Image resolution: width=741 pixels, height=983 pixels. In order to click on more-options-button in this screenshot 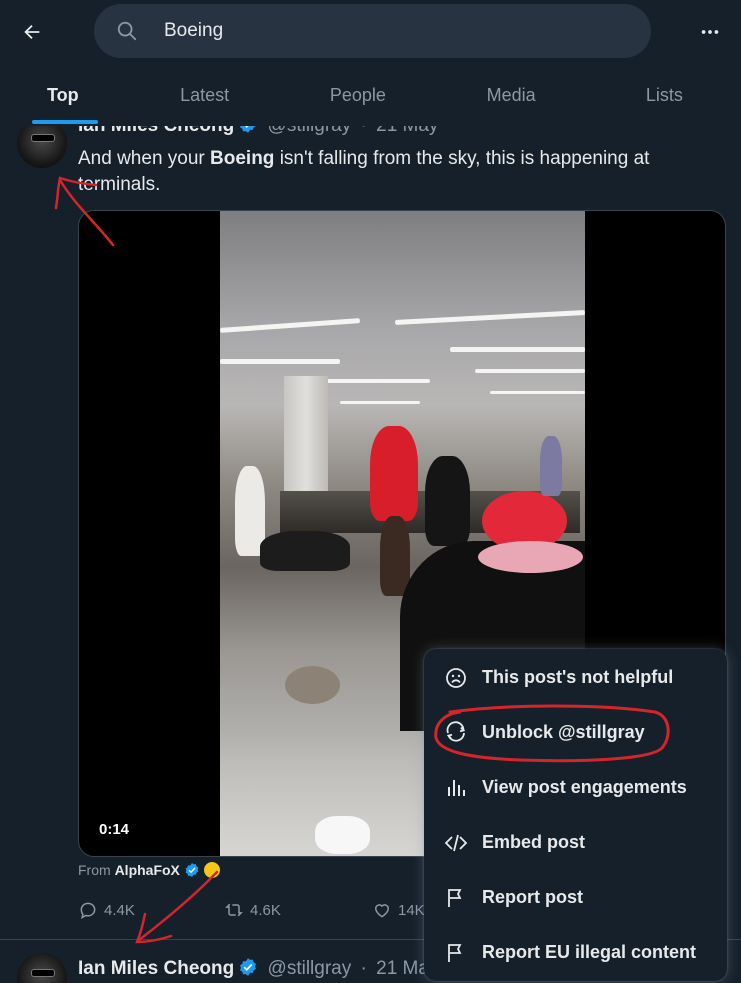, I will do `click(710, 32)`.